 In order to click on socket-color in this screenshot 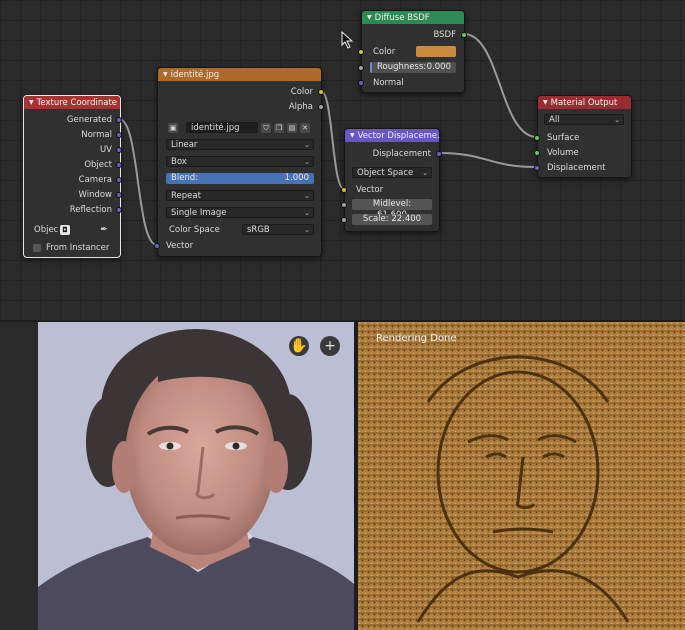, I will do `click(321, 92)`.